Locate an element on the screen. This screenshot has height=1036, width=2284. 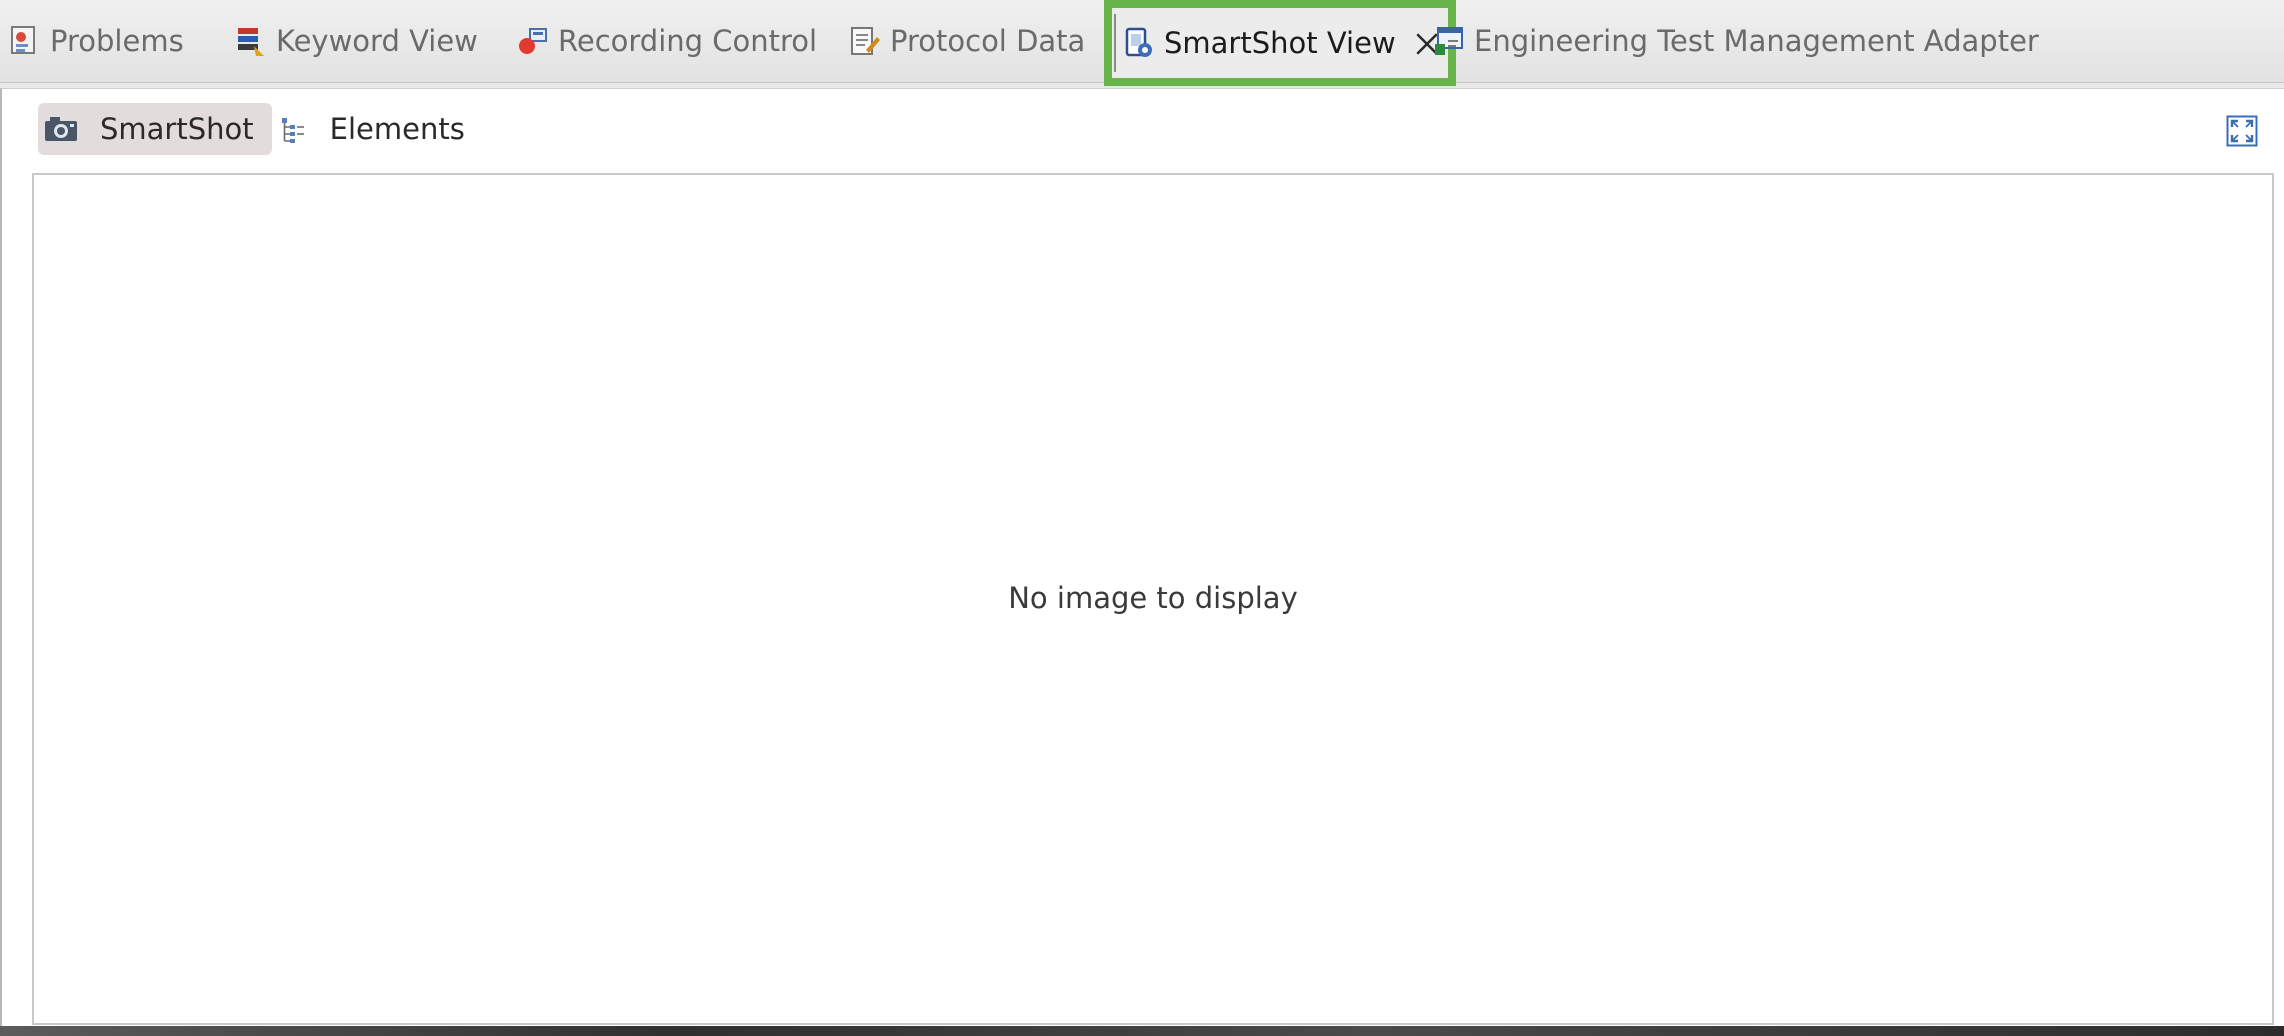
tab-recording-control: Recording Control is located at coordinates (667, 41).